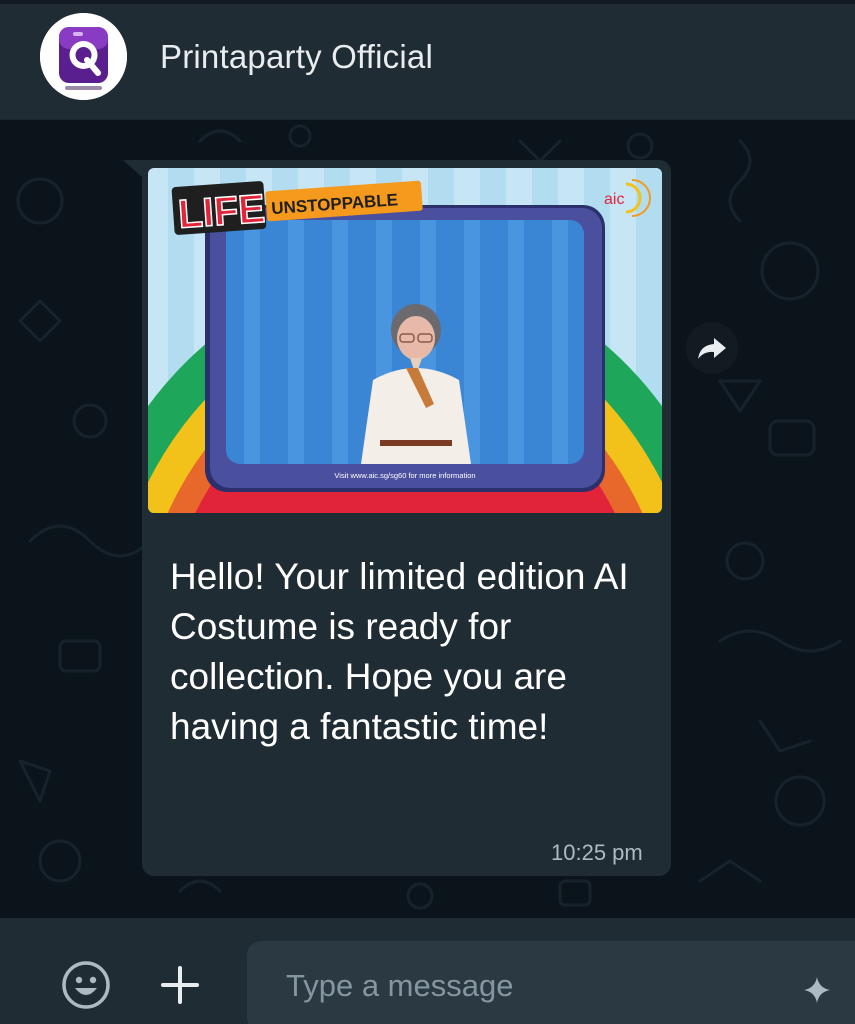 This screenshot has height=1024, width=855. I want to click on sparkle-icon, so click(817, 990).